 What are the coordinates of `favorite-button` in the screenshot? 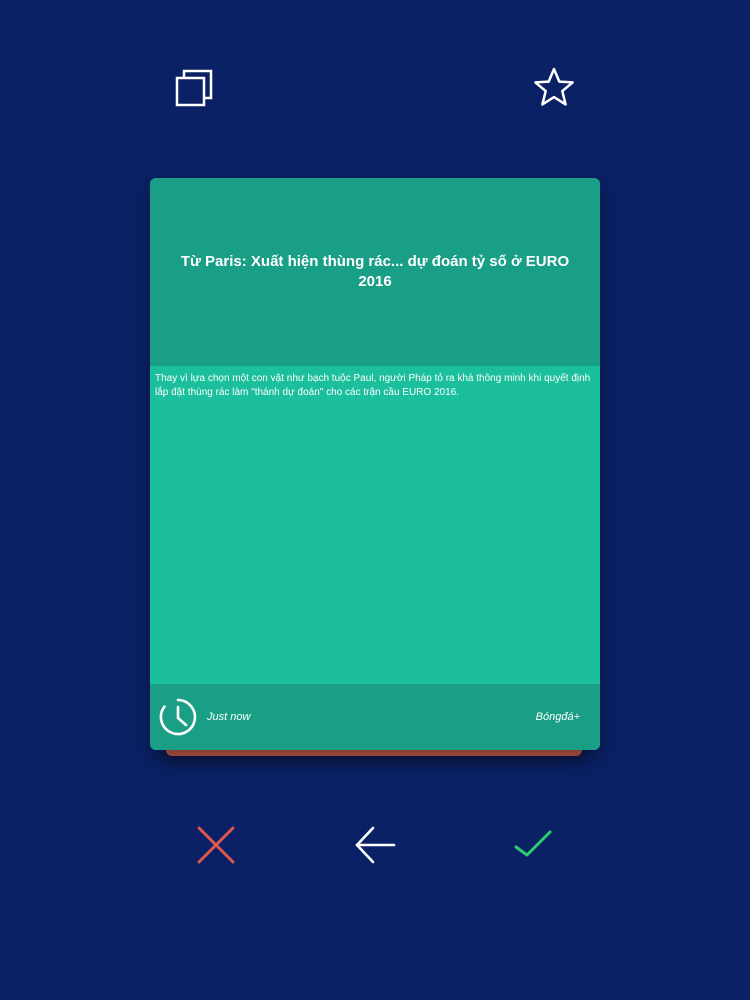 It's located at (554, 88).